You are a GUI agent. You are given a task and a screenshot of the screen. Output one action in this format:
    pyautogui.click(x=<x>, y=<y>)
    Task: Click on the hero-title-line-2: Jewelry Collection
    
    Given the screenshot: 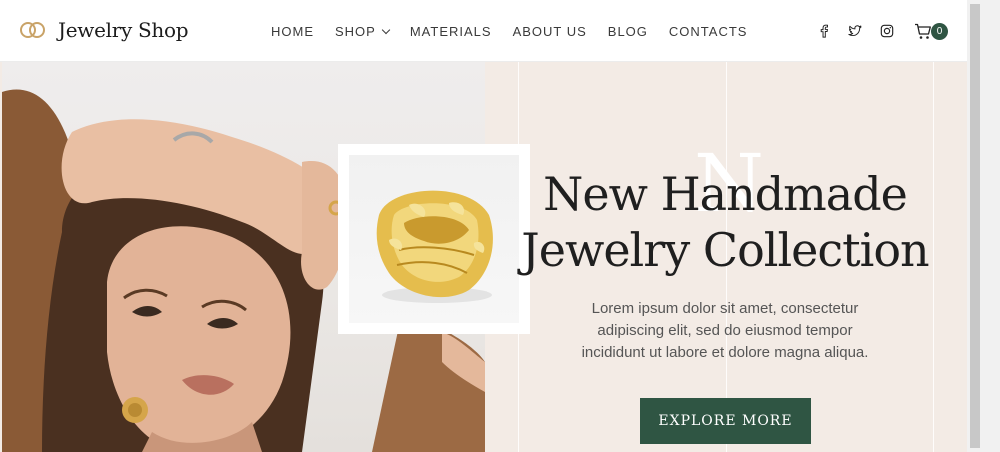 What is the action you would take?
    pyautogui.click(x=725, y=250)
    